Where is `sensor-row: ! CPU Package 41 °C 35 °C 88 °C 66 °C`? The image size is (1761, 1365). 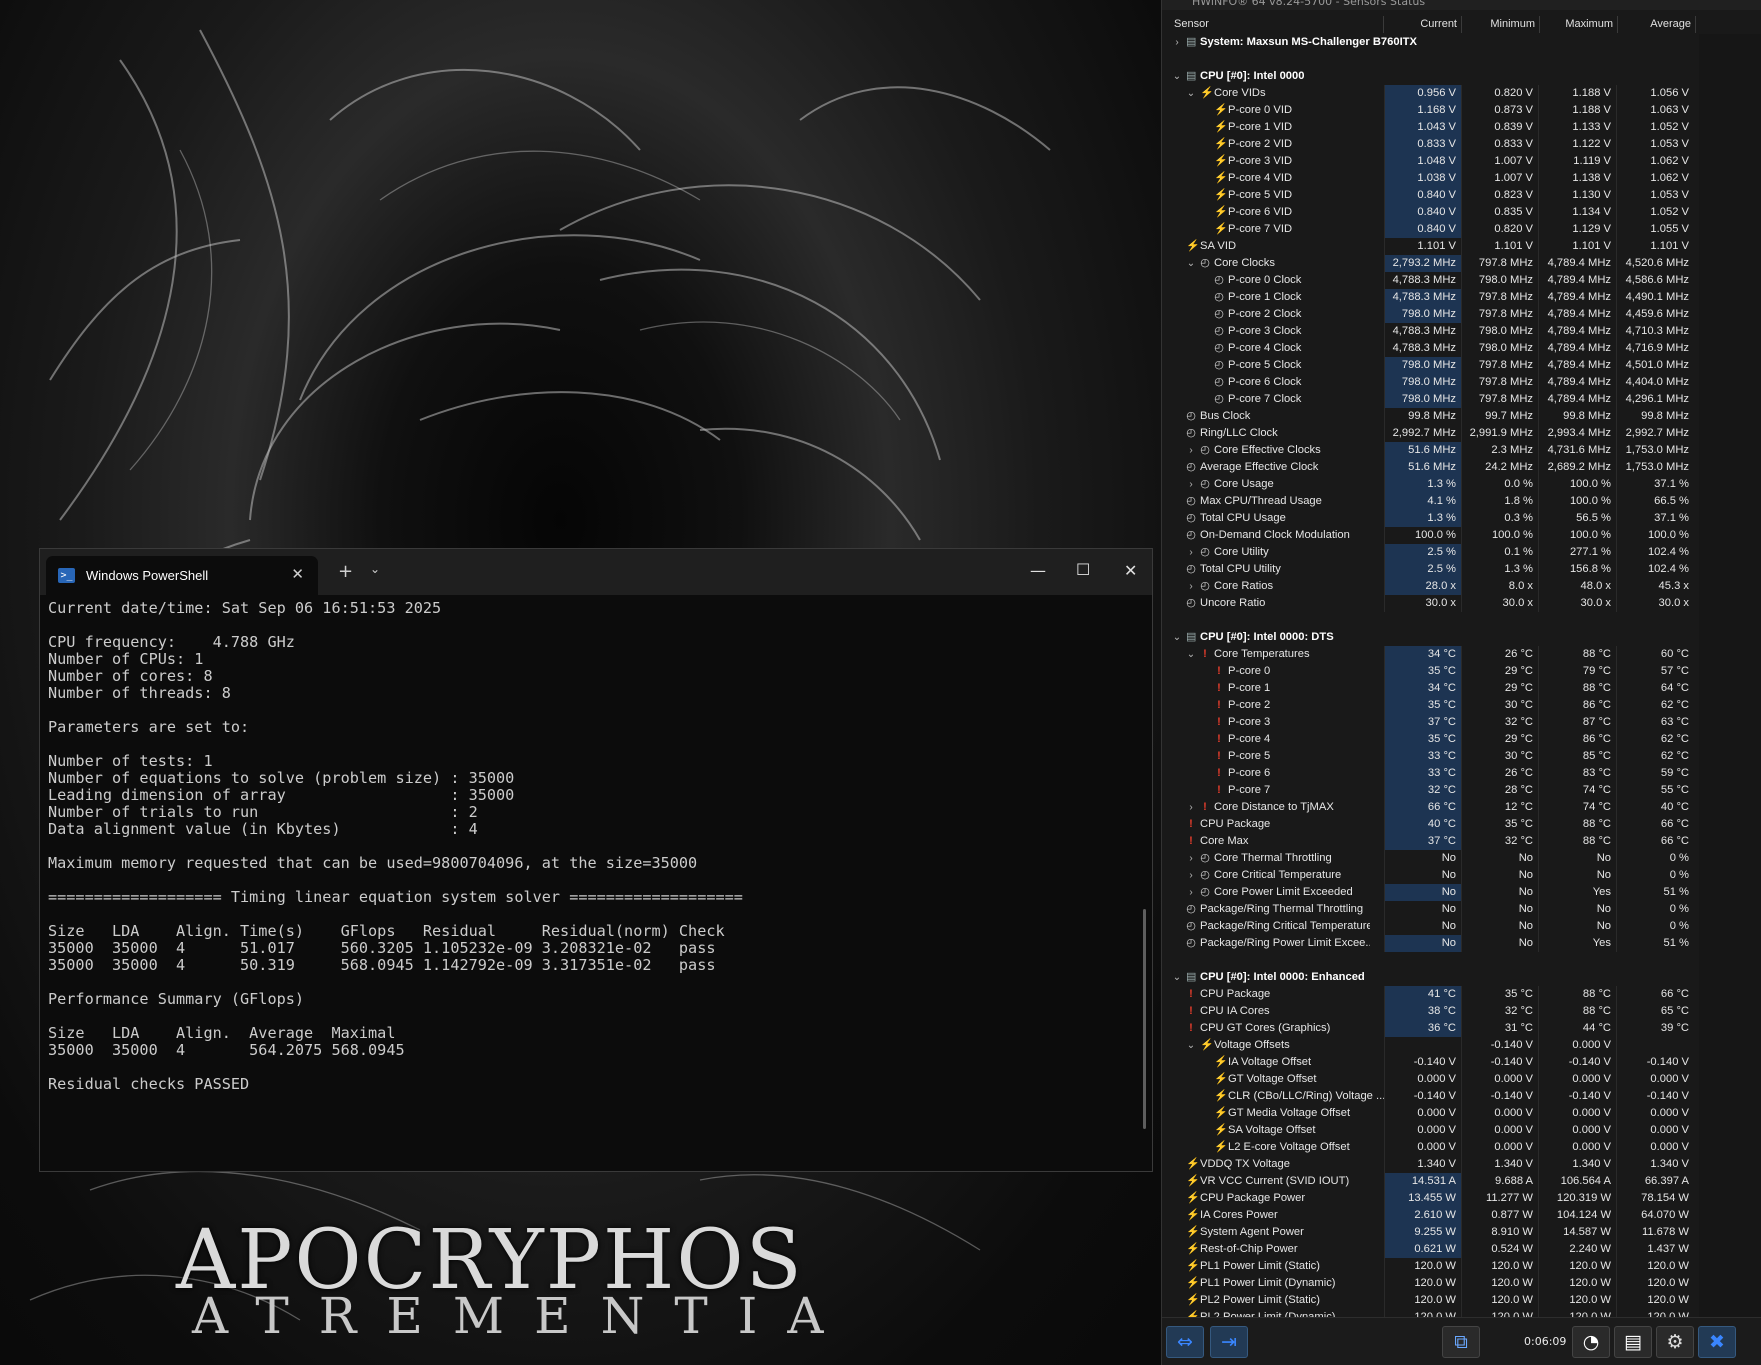 sensor-row: ! CPU Package 41 °C 35 °C 88 °C 66 °C is located at coordinates (1430, 994).